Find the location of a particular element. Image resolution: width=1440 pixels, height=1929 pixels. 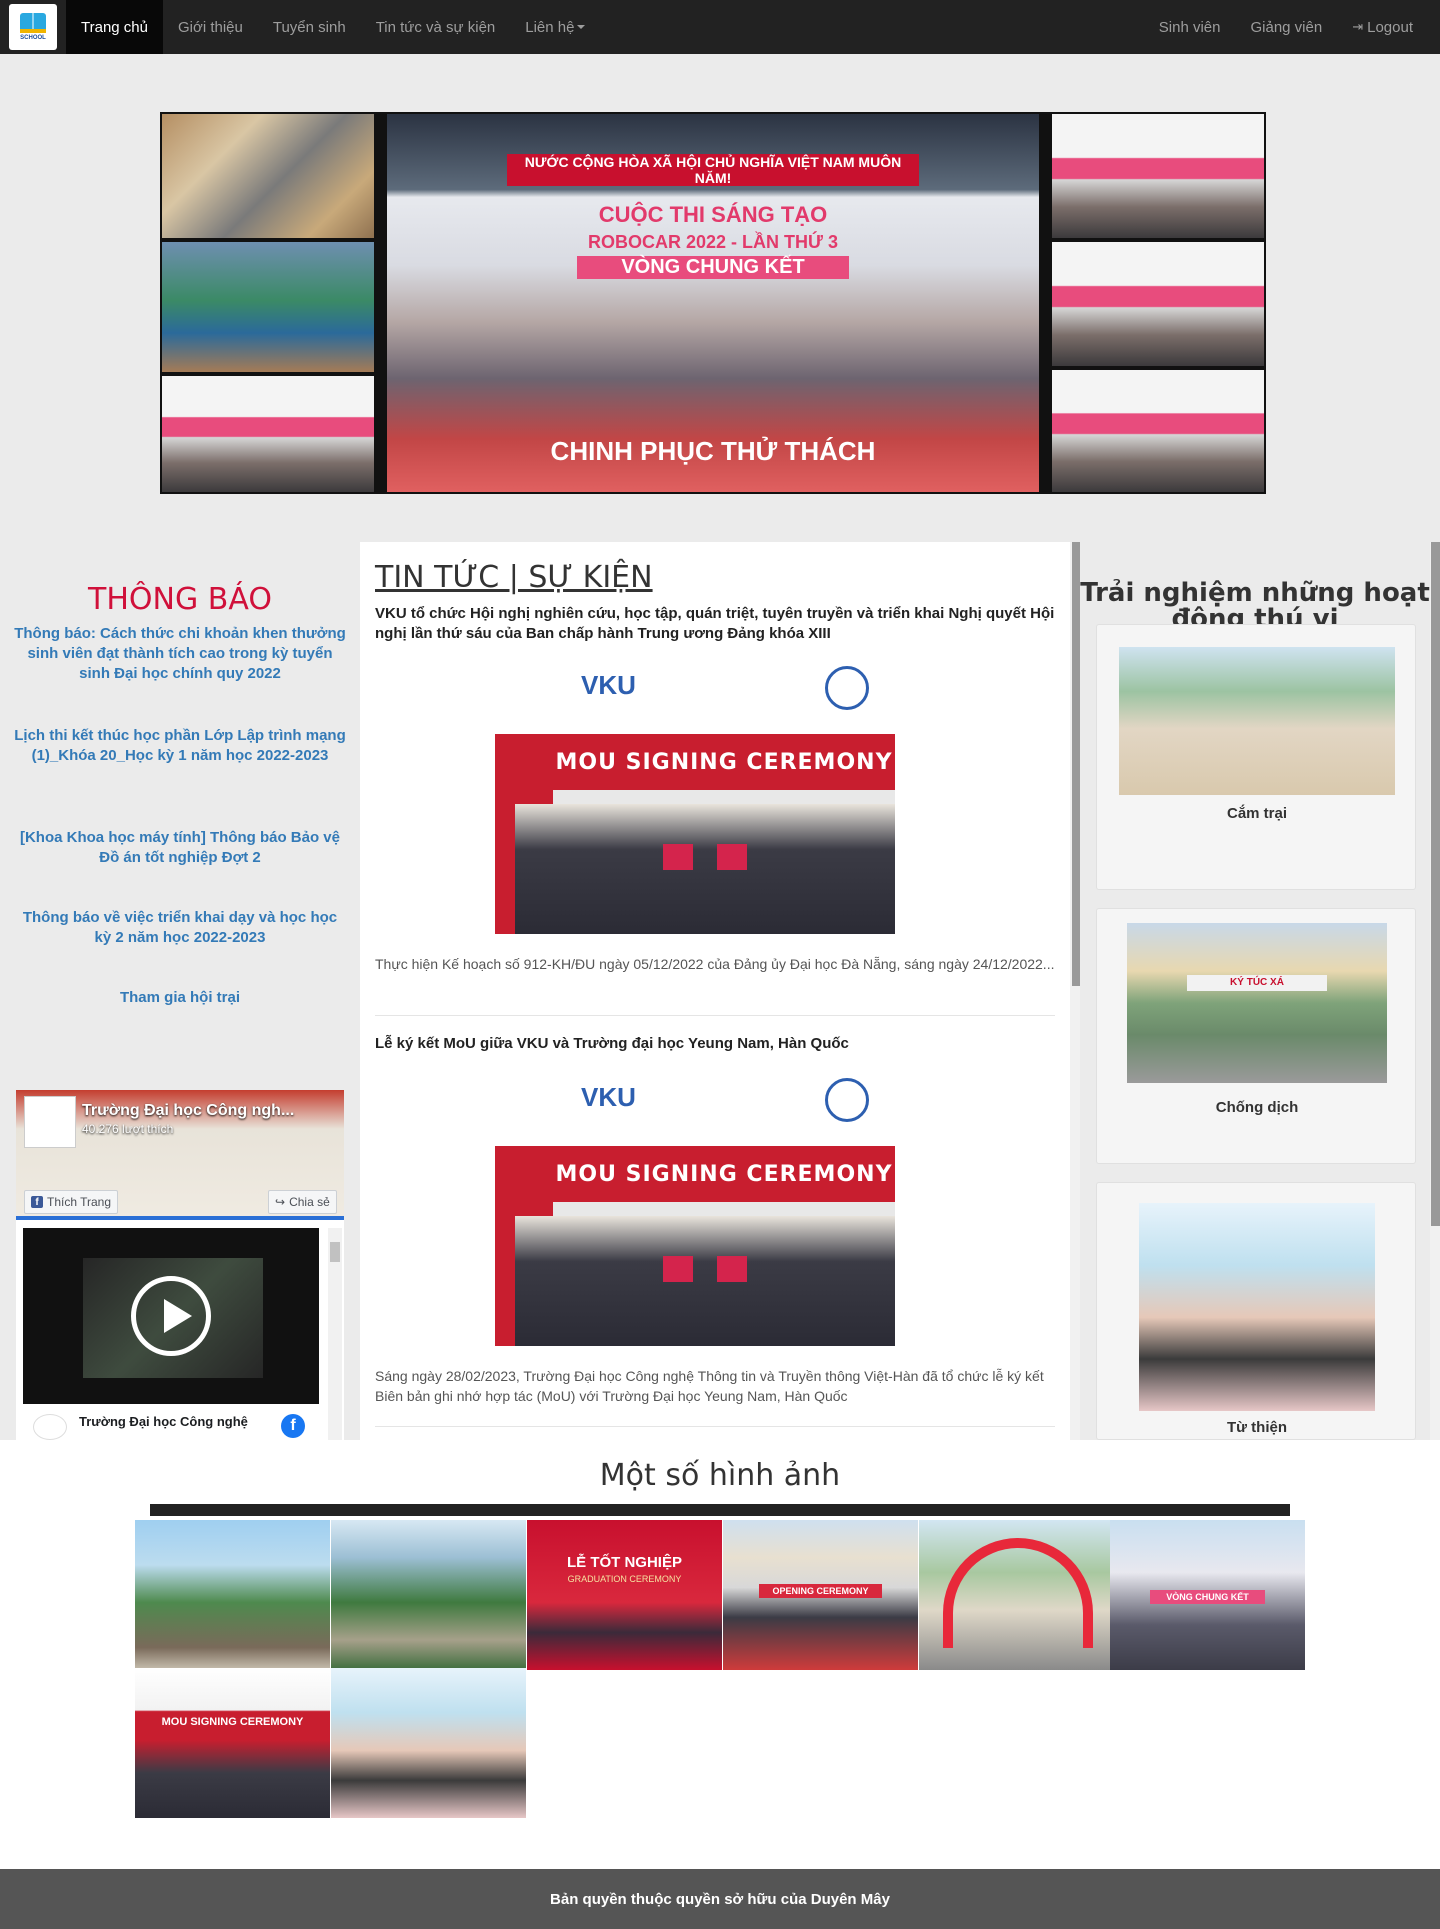

experience-card: Từ thiện is located at coordinates (1256, 1311).